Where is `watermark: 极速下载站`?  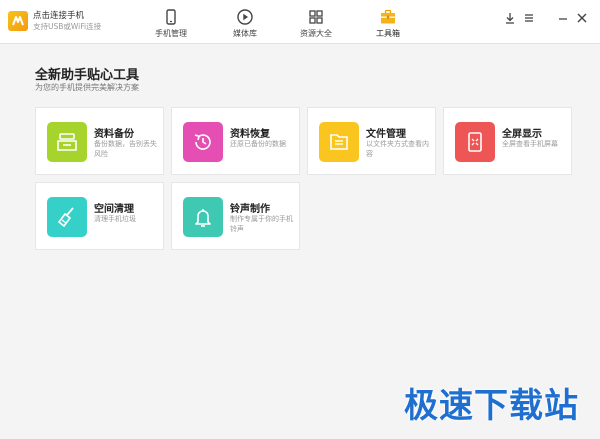 watermark: 极速下载站 is located at coordinates (491, 406).